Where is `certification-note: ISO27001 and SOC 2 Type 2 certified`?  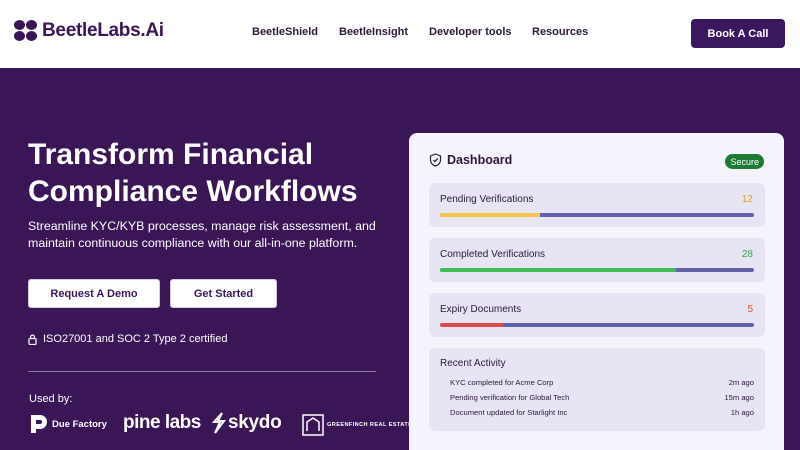
certification-note: ISO27001 and SOC 2 Type 2 certified is located at coordinates (127, 339).